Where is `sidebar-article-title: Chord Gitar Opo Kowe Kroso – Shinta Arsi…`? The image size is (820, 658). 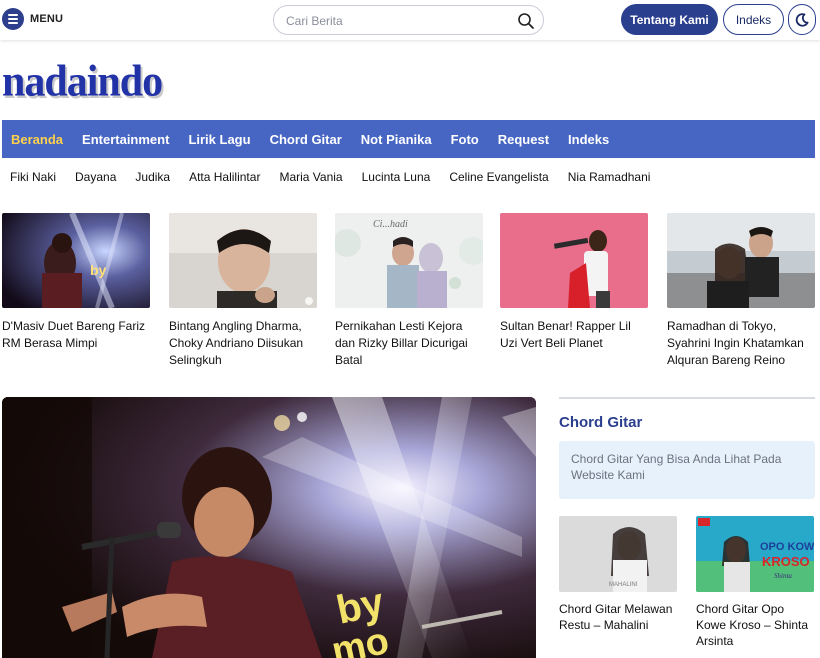 sidebar-article-title: Chord Gitar Opo Kowe Kroso – Shinta Arsi… is located at coordinates (755, 625).